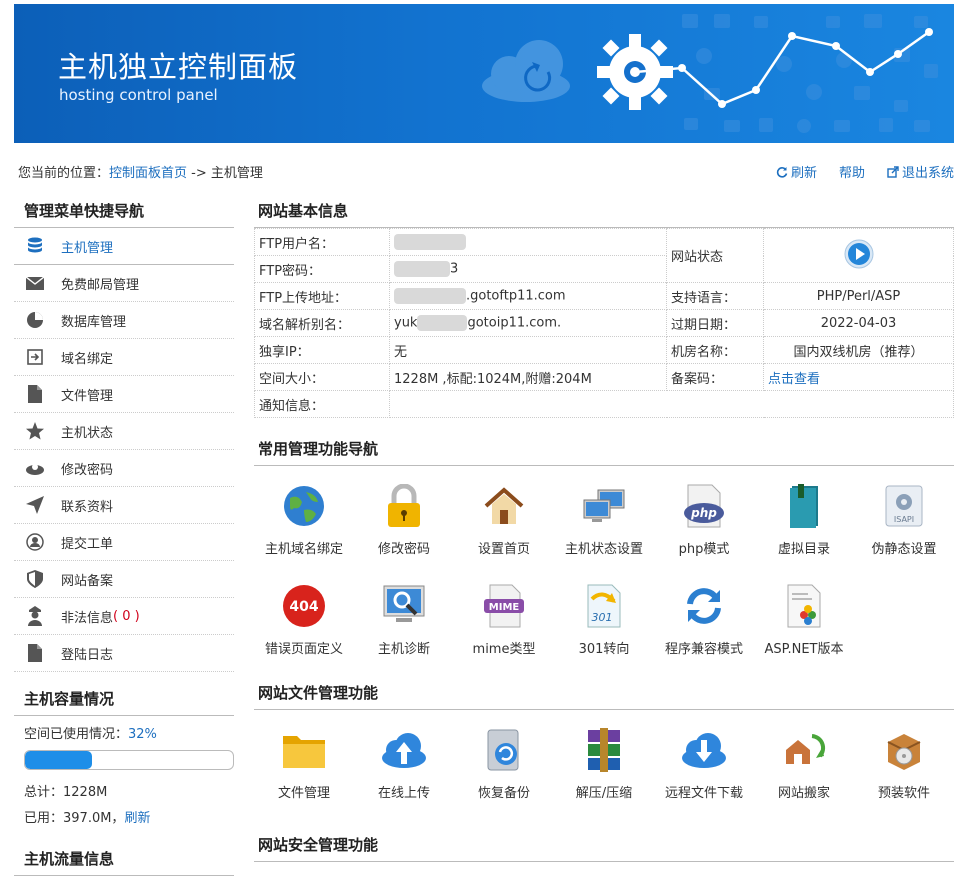 The height and width of the screenshot is (881, 964). I want to click on sidebar-item-status: 主机状态, so click(124, 431).